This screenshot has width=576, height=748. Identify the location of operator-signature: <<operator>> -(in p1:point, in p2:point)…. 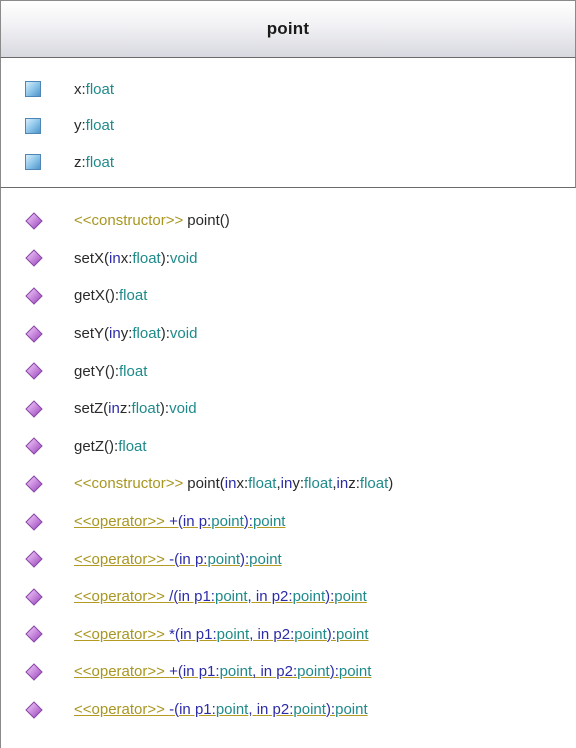
(221, 709).